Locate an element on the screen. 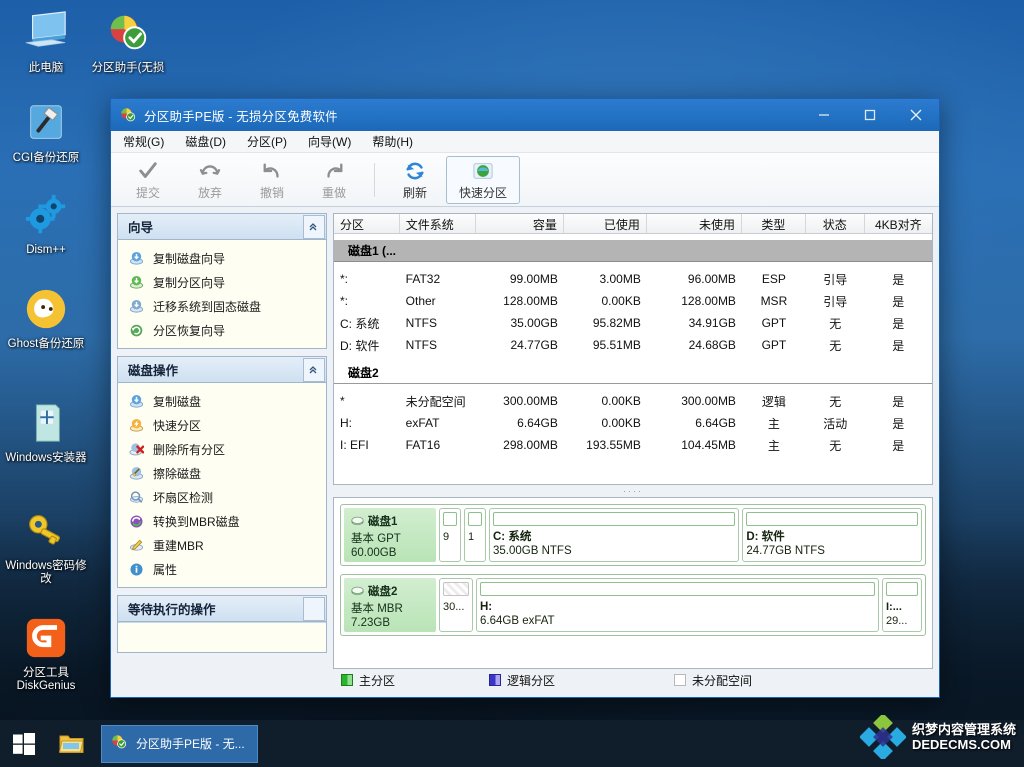 Image resolution: width=1024 pixels, height=767 pixels. col-type: 类型 is located at coordinates (774, 223).